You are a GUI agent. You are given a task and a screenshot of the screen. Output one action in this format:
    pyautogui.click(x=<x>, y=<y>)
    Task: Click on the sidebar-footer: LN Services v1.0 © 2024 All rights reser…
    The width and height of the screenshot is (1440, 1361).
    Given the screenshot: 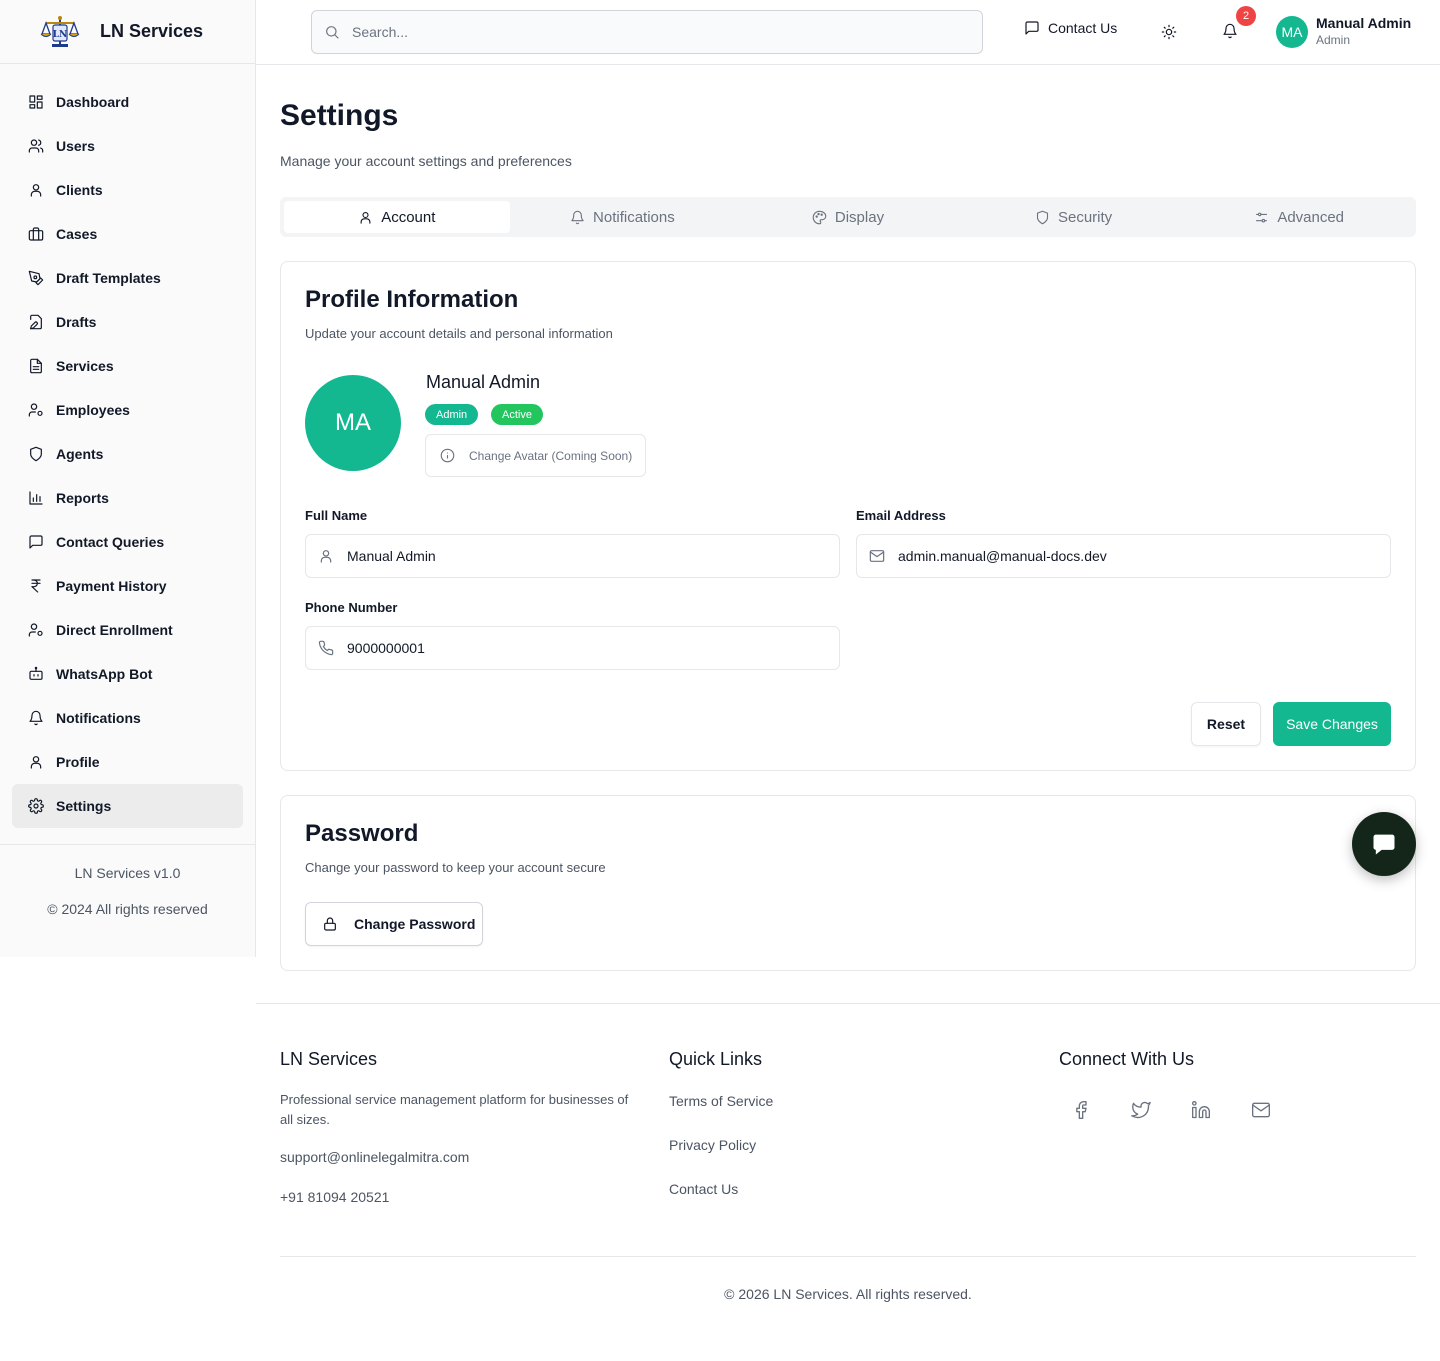 What is the action you would take?
    pyautogui.click(x=127, y=880)
    